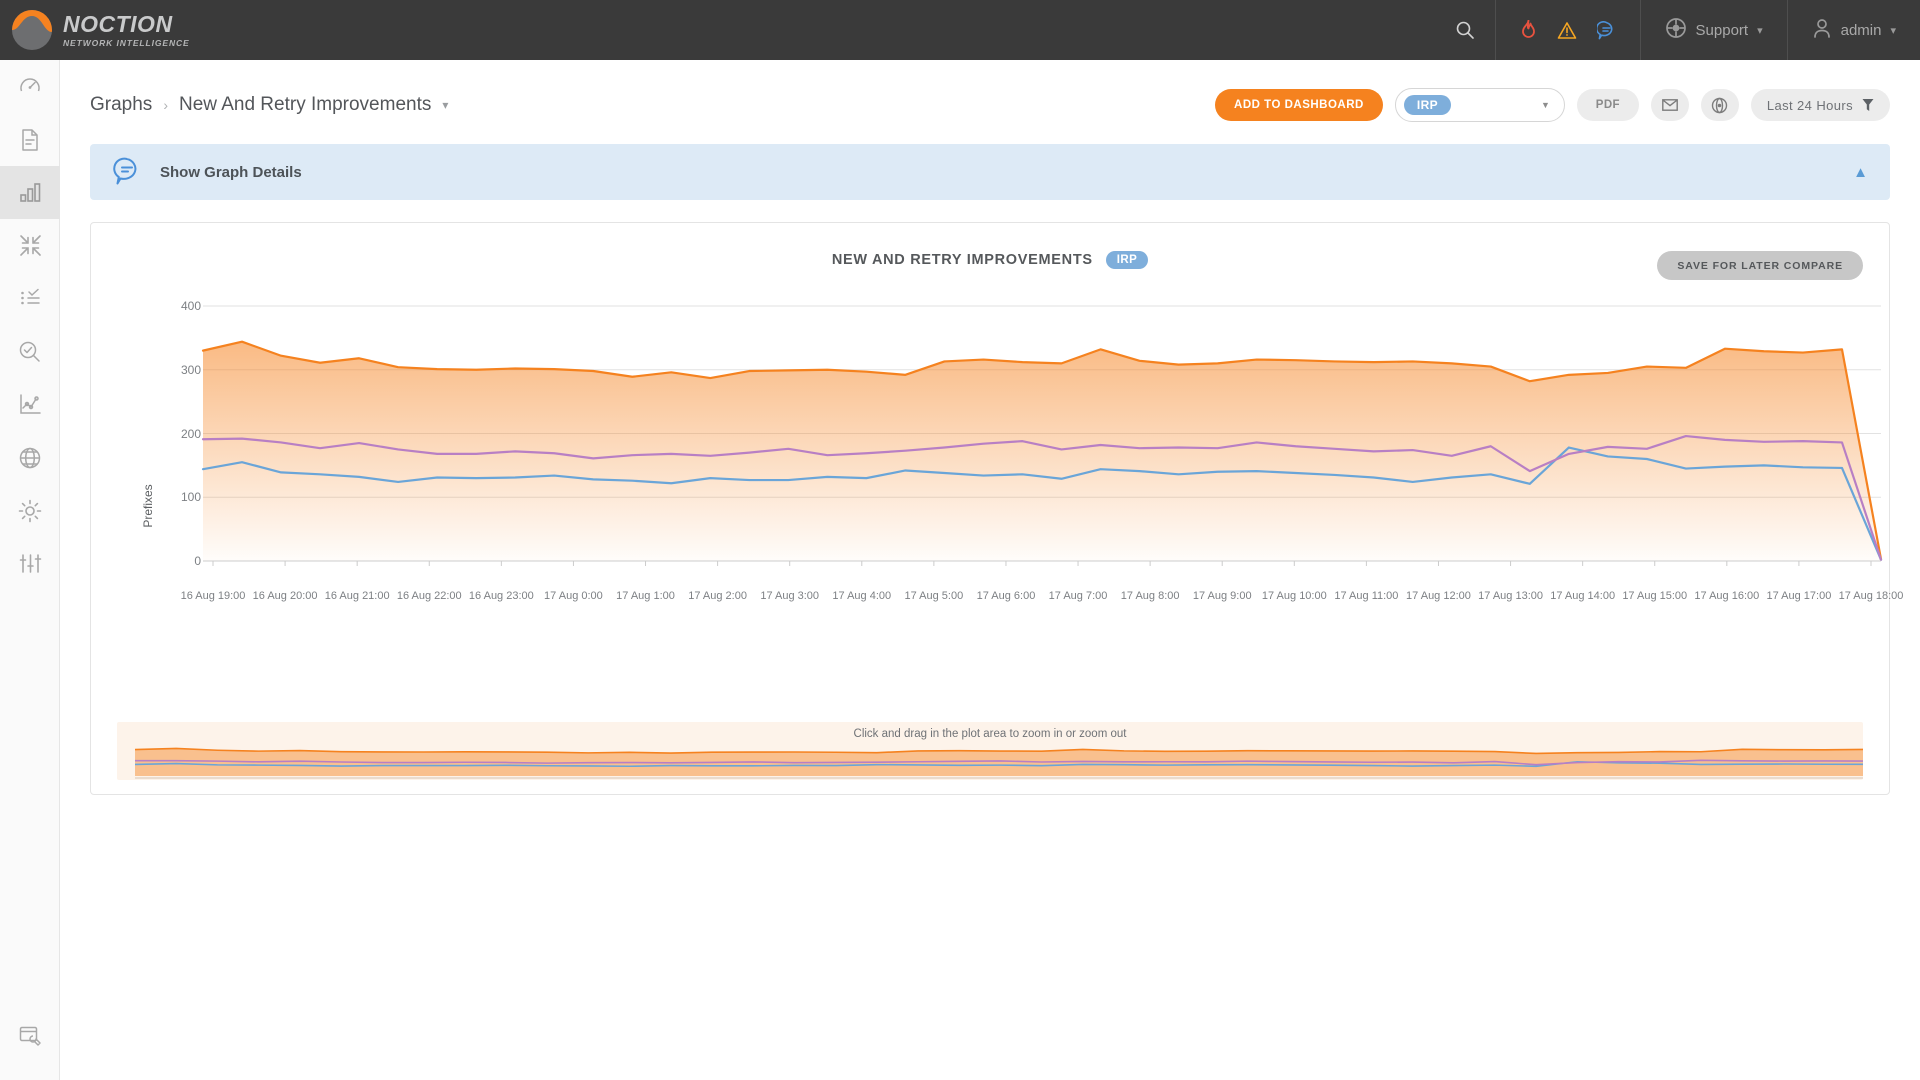 The image size is (1920, 1080). I want to click on time-range-label: Last 24 Hours, so click(1809, 105).